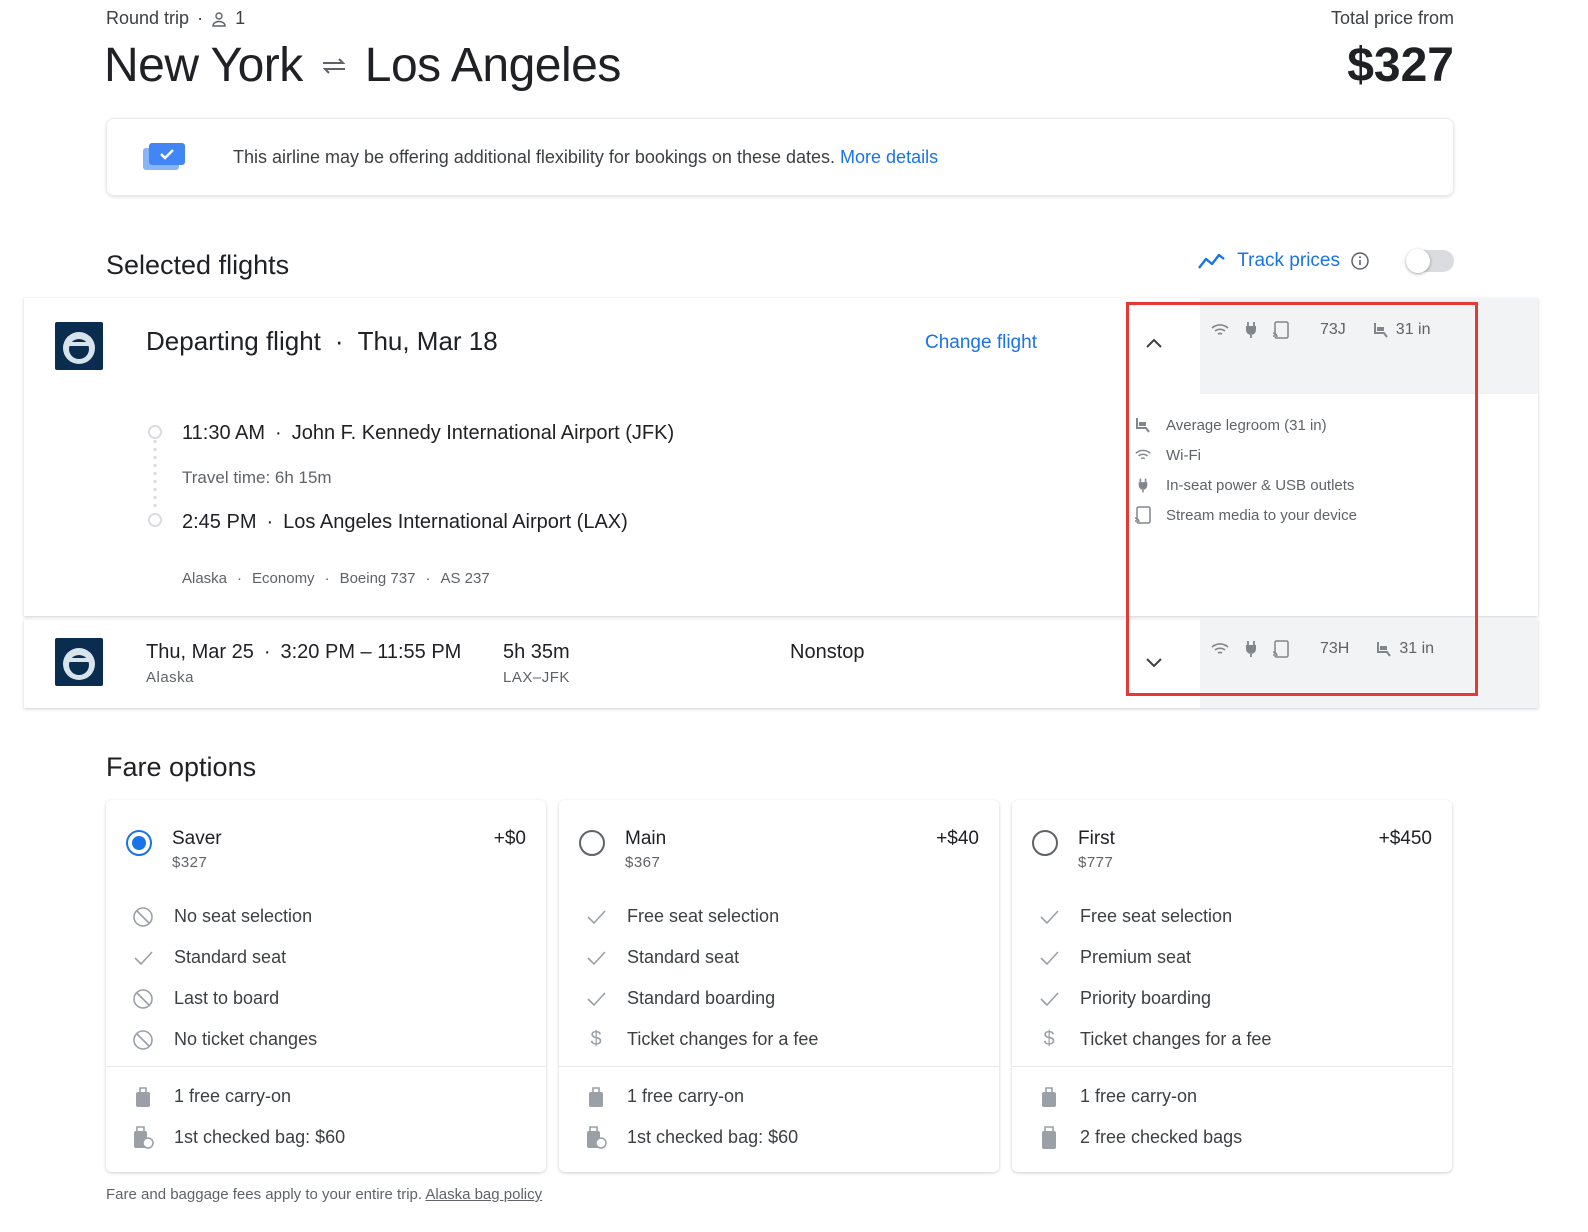 Image resolution: width=1588 pixels, height=1232 pixels. Describe the element at coordinates (203, 65) in the screenshot. I see `origin-city: New York` at that location.